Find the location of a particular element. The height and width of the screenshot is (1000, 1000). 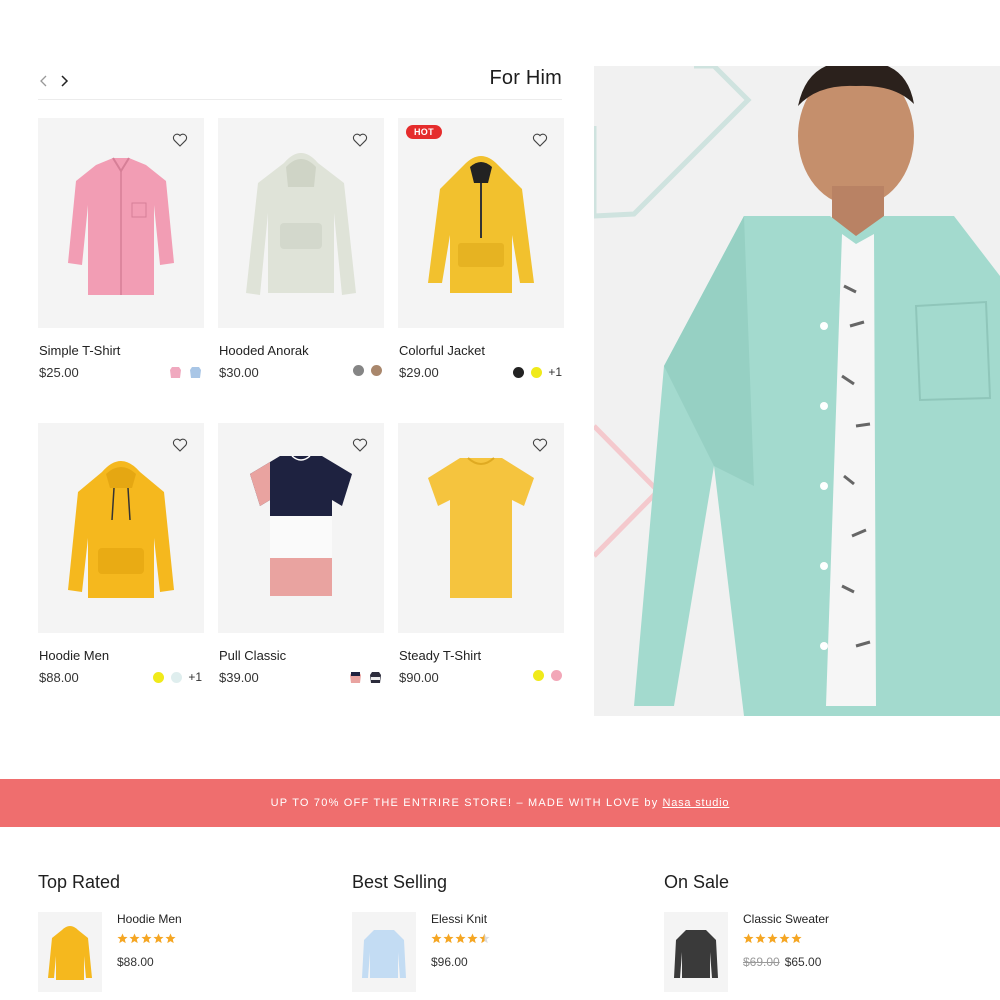

product-price: $90.00 is located at coordinates (419, 677).